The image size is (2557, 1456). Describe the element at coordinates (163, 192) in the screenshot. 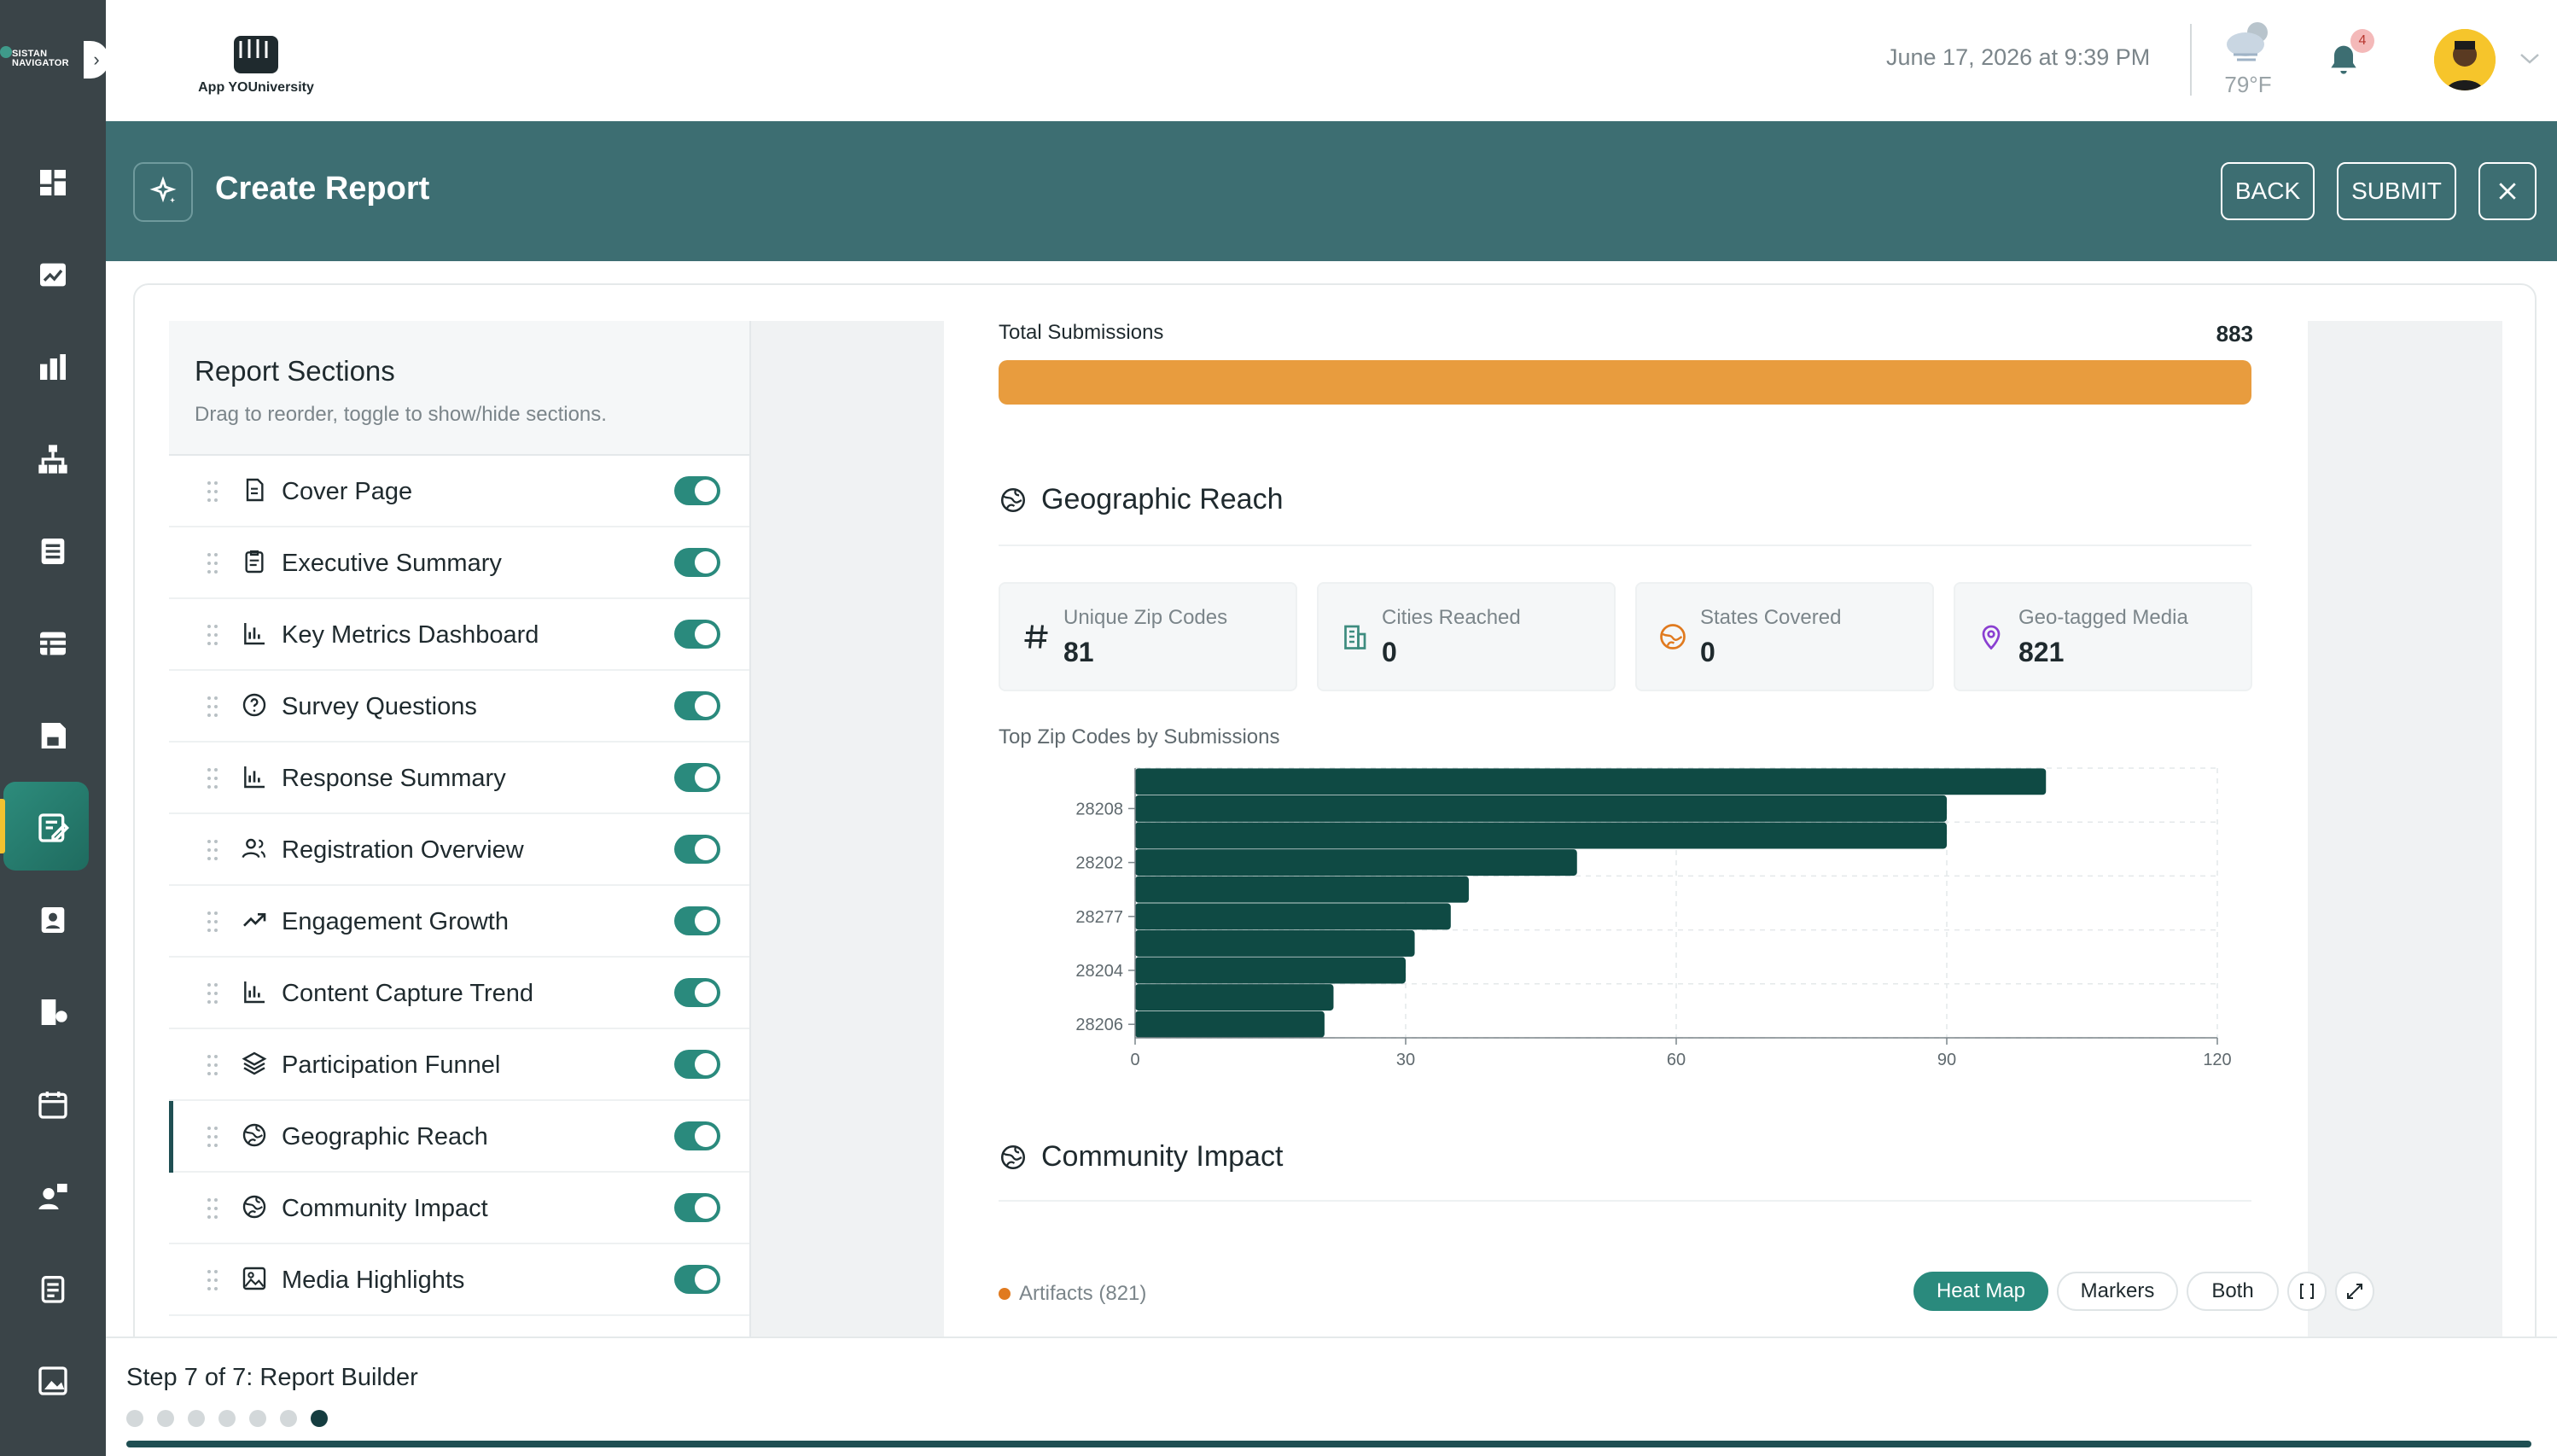

I see `sparkle-icon` at that location.